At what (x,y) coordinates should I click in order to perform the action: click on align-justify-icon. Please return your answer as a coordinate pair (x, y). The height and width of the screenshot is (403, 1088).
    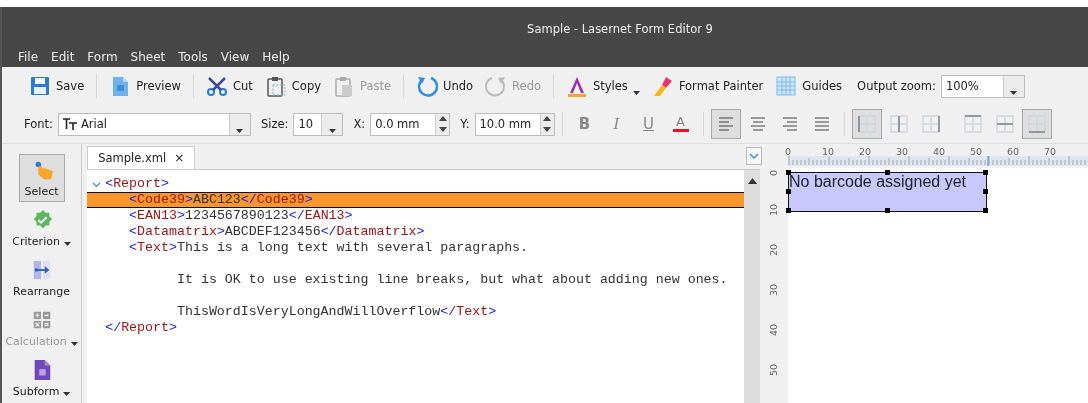
    Looking at the image, I should click on (821, 124).